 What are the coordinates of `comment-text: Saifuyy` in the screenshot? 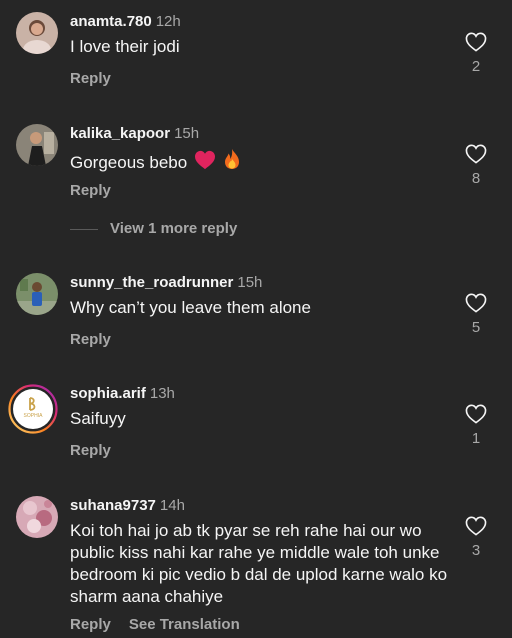 It's located at (98, 418).